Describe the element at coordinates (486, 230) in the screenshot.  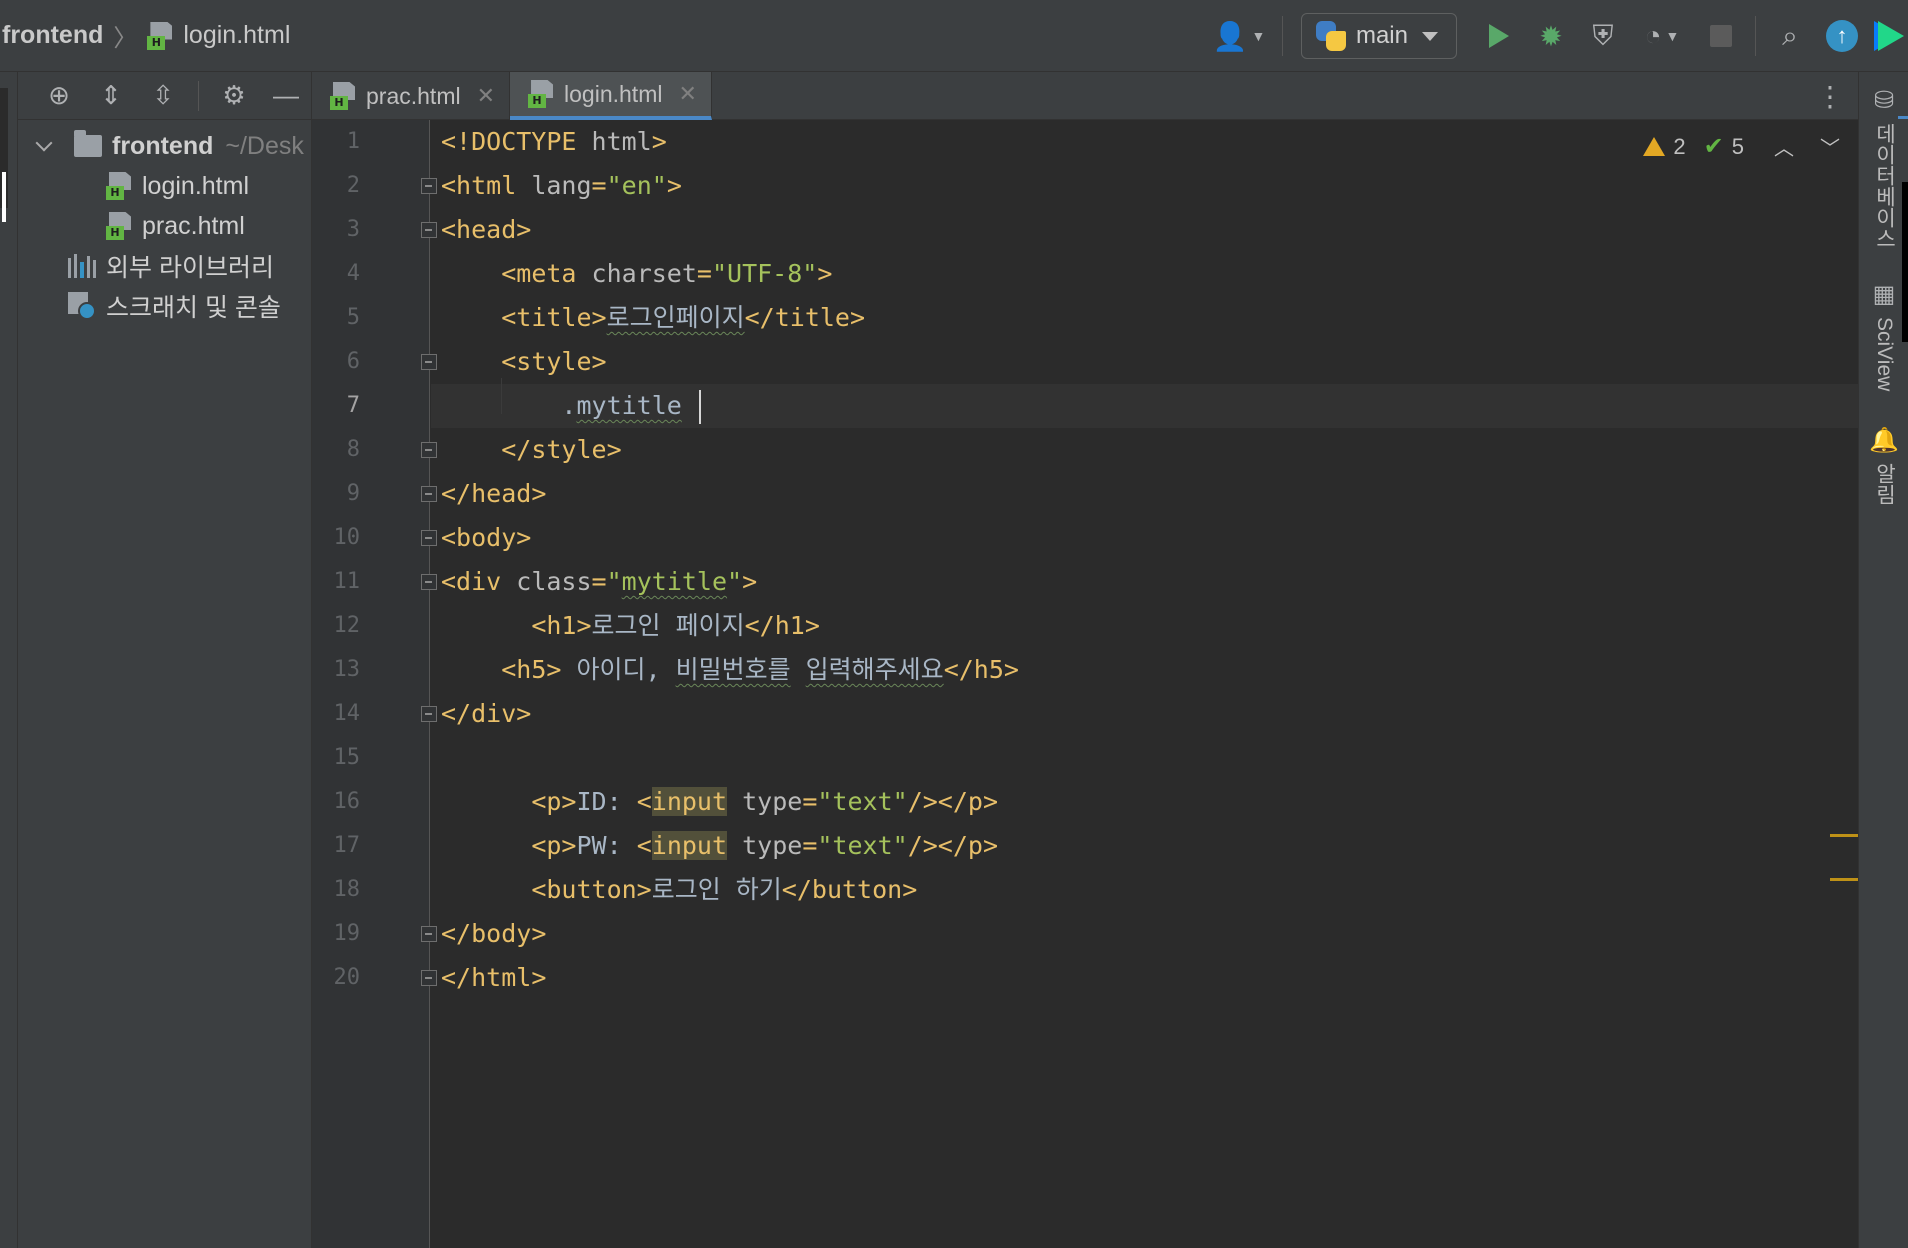
I see `code-line: <head>` at that location.